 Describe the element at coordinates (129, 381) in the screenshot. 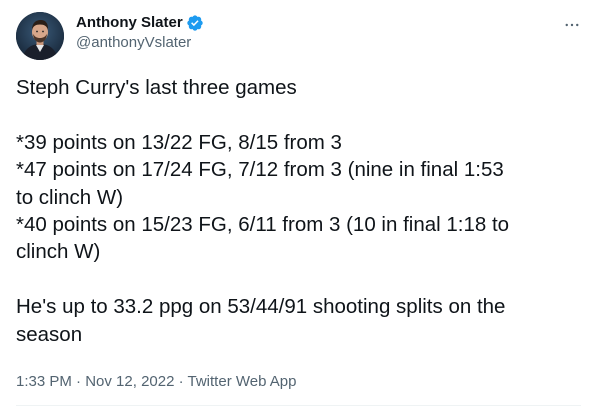

I see `tweet-date: Nov 12, 2022` at that location.